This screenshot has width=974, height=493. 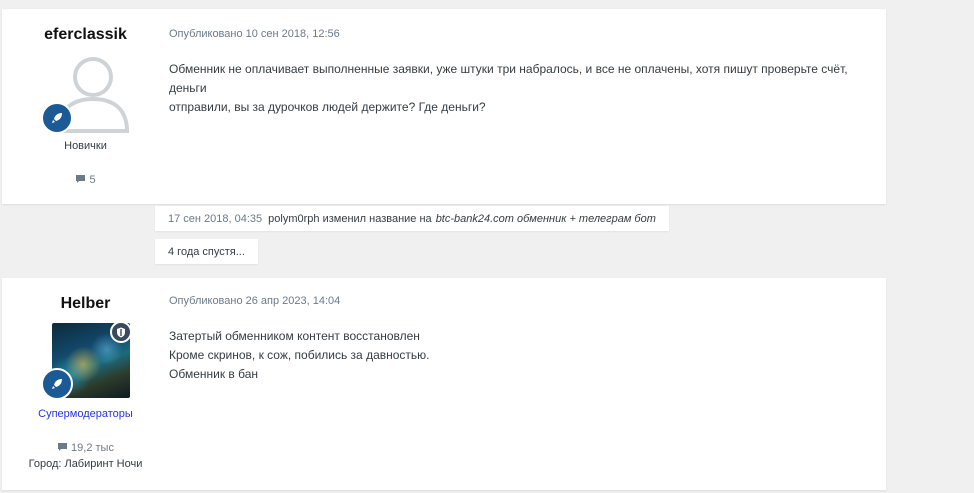 I want to click on author-group: Супермодераторы, so click(x=85, y=414).